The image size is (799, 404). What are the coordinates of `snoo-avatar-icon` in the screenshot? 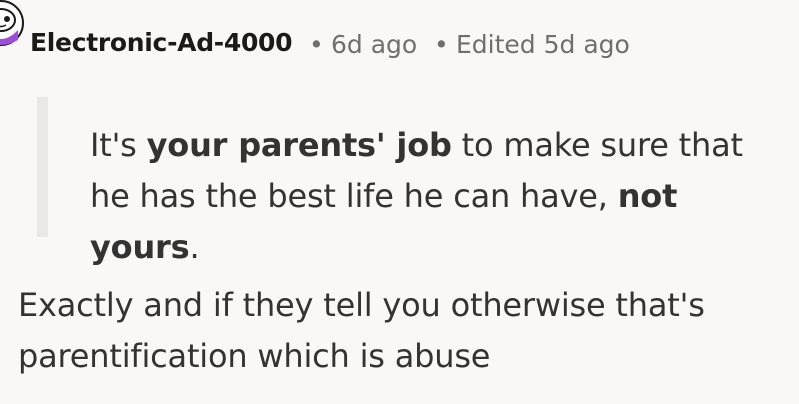 It's located at (12, 23).